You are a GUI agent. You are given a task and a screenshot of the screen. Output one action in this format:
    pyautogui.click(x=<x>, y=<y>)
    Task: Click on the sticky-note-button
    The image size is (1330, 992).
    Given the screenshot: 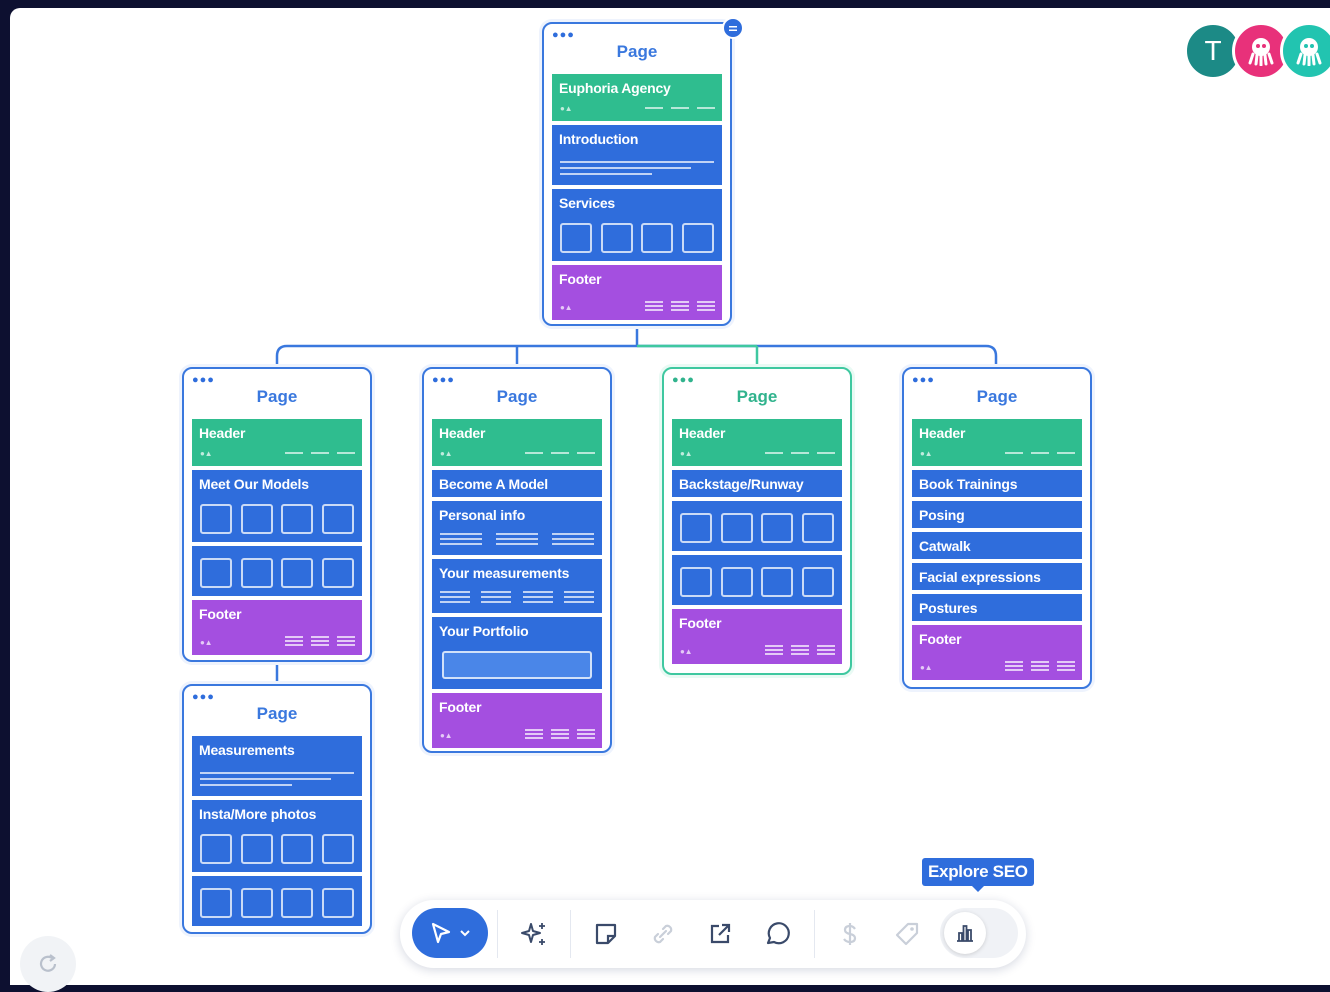 What is the action you would take?
    pyautogui.click(x=606, y=934)
    